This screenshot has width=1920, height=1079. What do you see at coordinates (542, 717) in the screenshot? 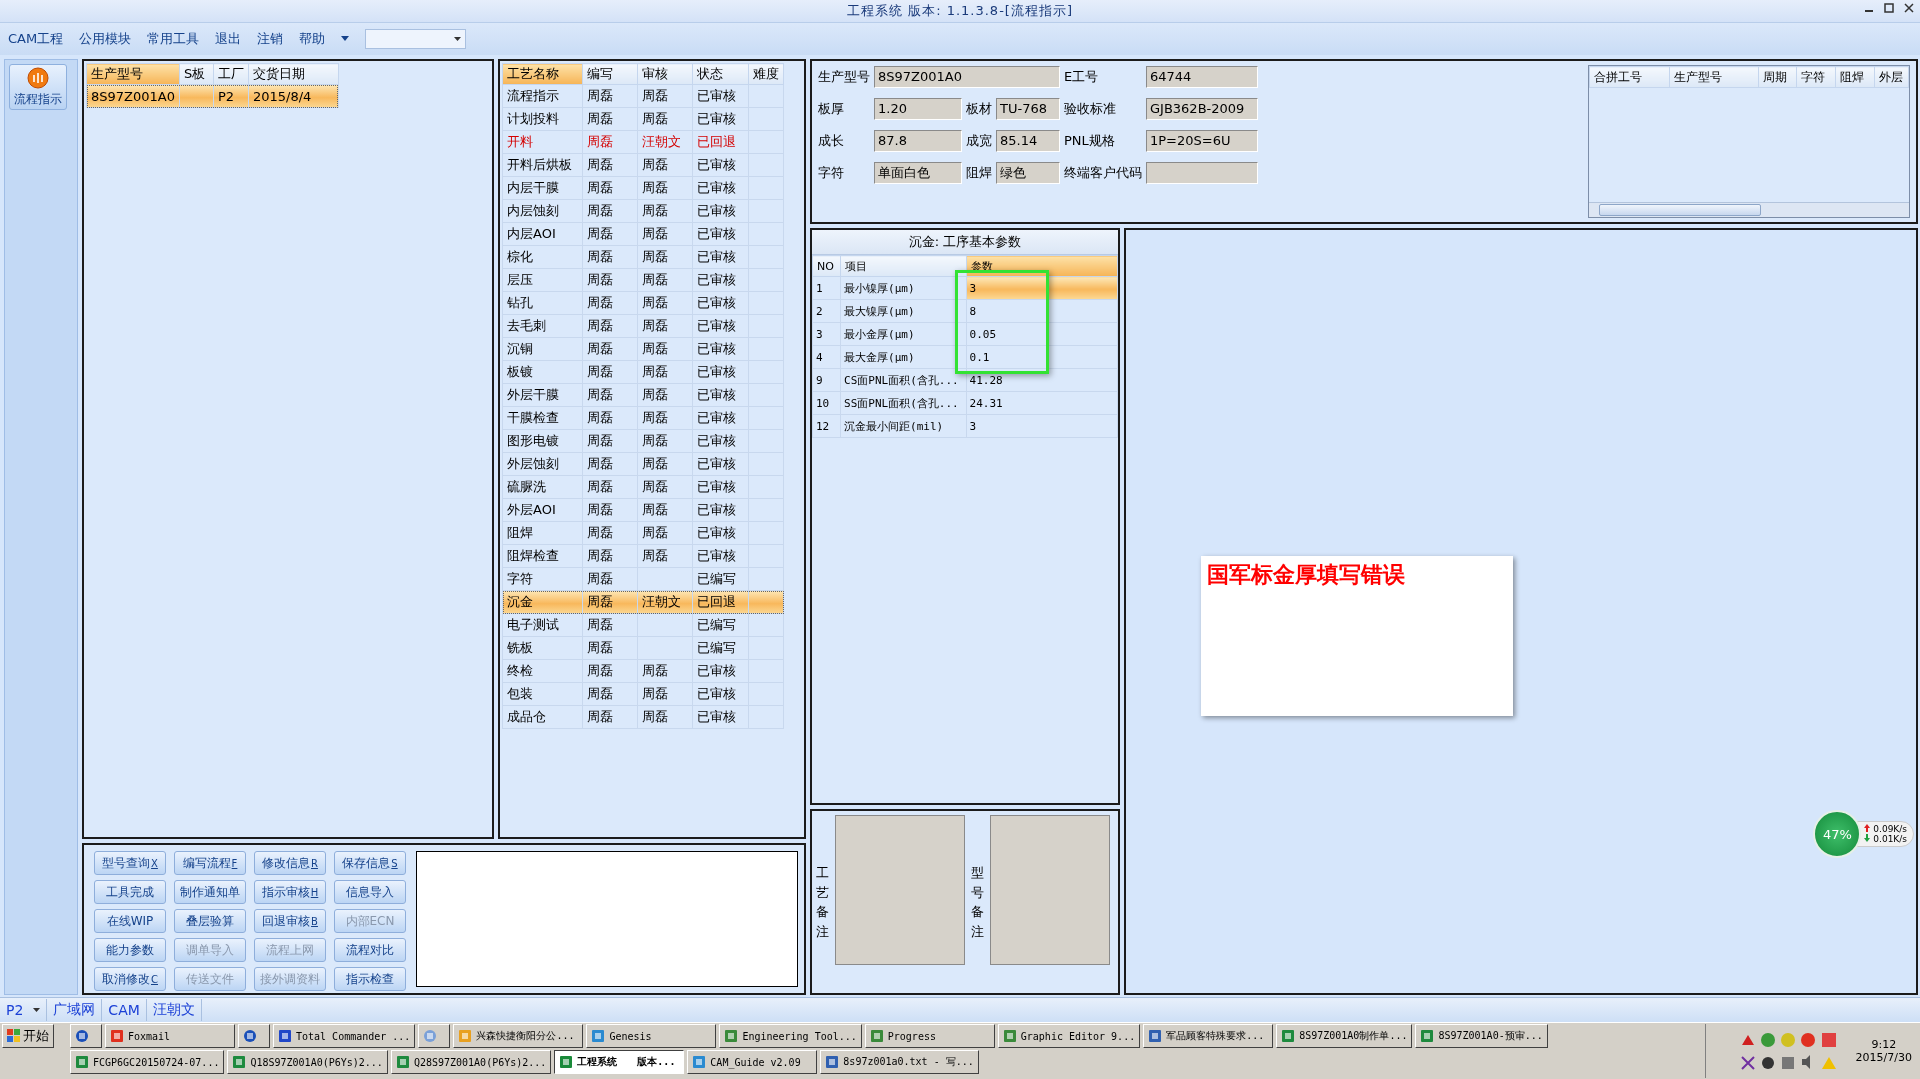
I see `table-cell: 成品仓` at bounding box center [542, 717].